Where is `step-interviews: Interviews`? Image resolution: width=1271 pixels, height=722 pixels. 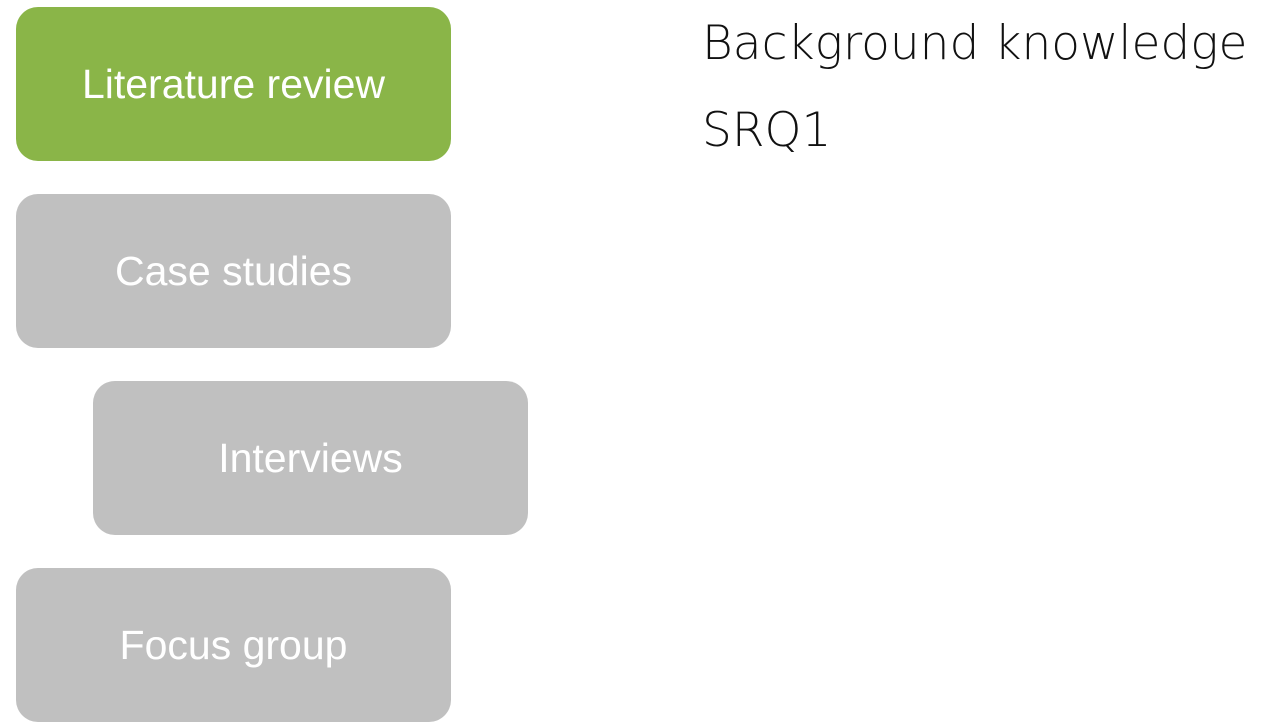 step-interviews: Interviews is located at coordinates (310, 458).